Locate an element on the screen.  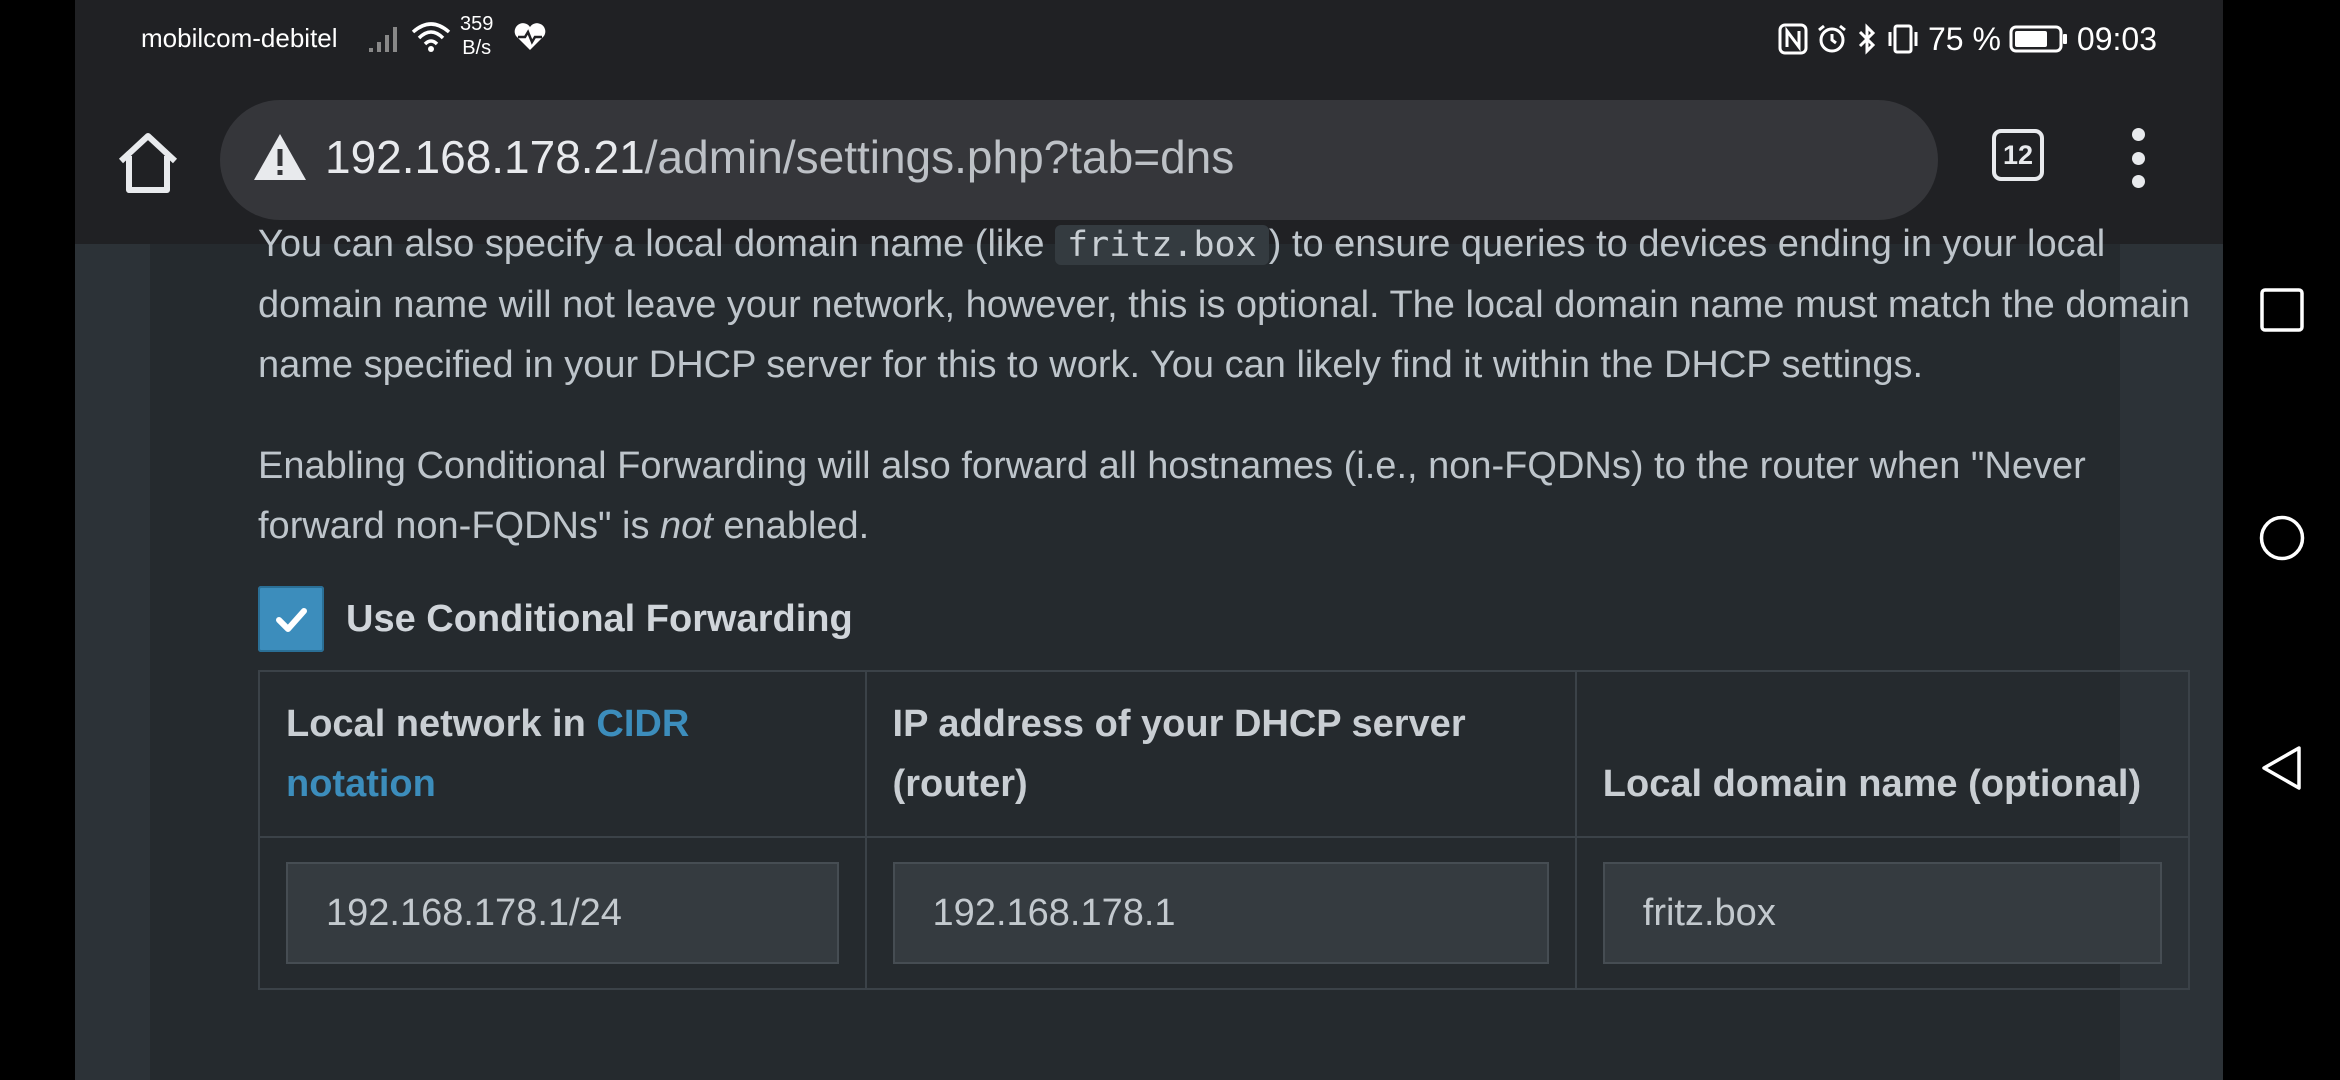
recent-apps-square-icon is located at coordinates (2282, 310).